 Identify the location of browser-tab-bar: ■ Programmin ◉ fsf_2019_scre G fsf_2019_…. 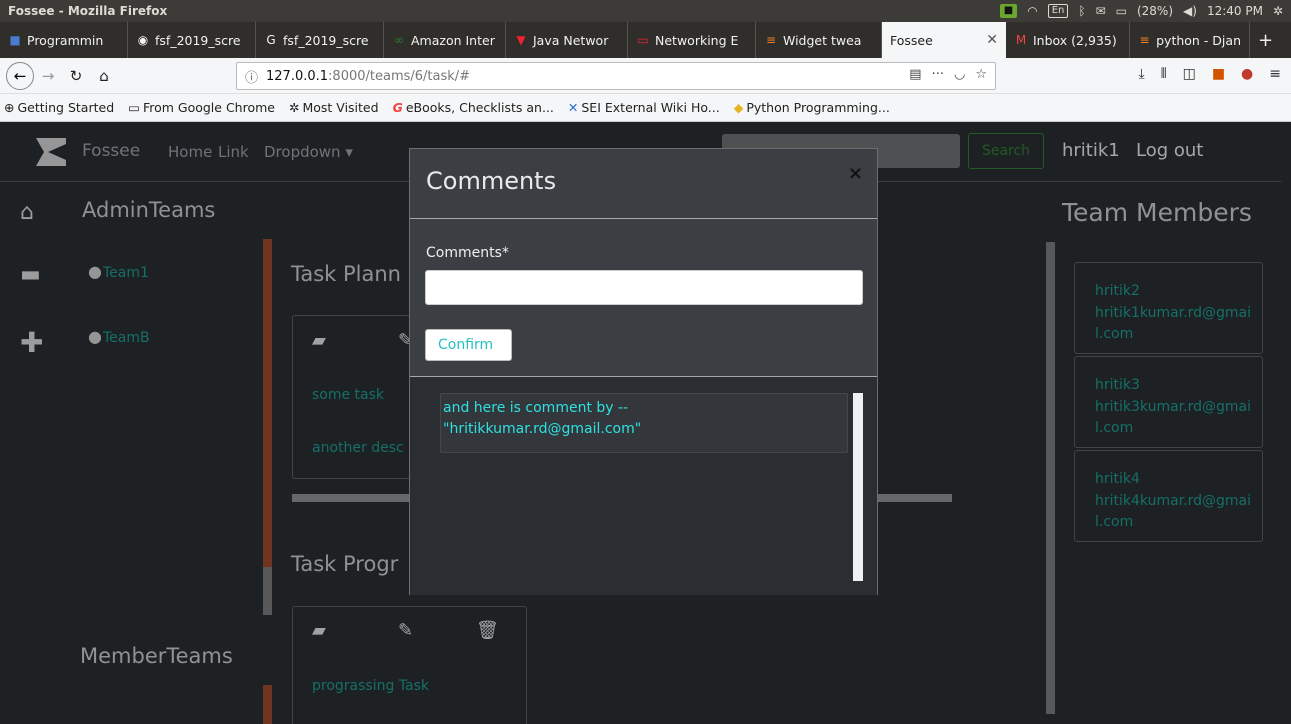
(645, 40).